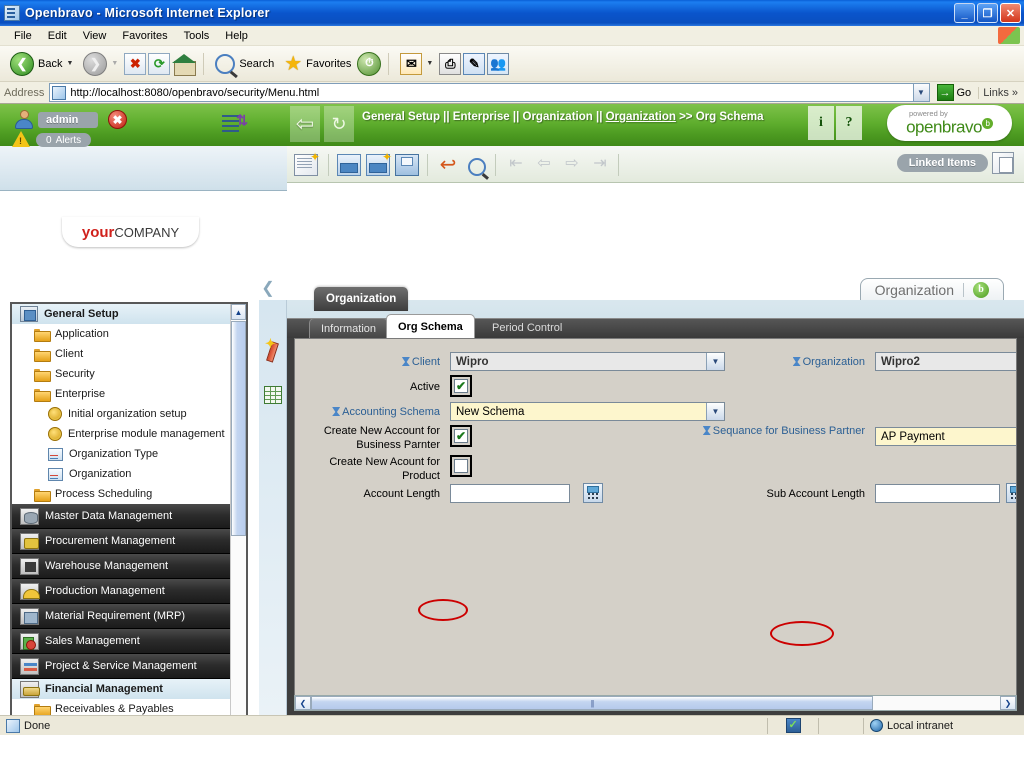 This screenshot has height=768, width=1024. What do you see at coordinates (122, 689) in the screenshot?
I see `sidebar-item-financial-management: Financial Management` at bounding box center [122, 689].